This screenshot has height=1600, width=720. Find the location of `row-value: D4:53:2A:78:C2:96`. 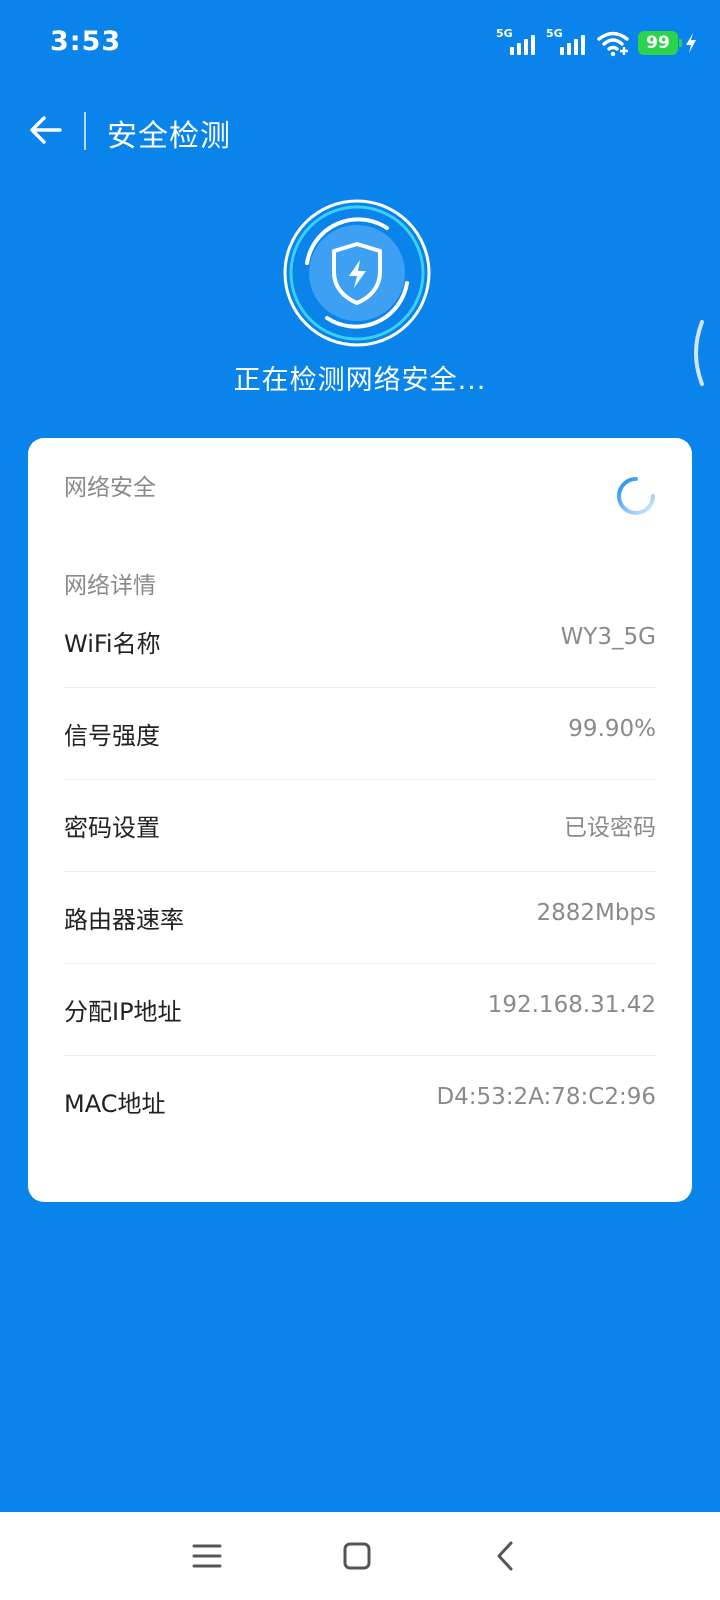

row-value: D4:53:2A:78:C2:96 is located at coordinates (546, 1097).